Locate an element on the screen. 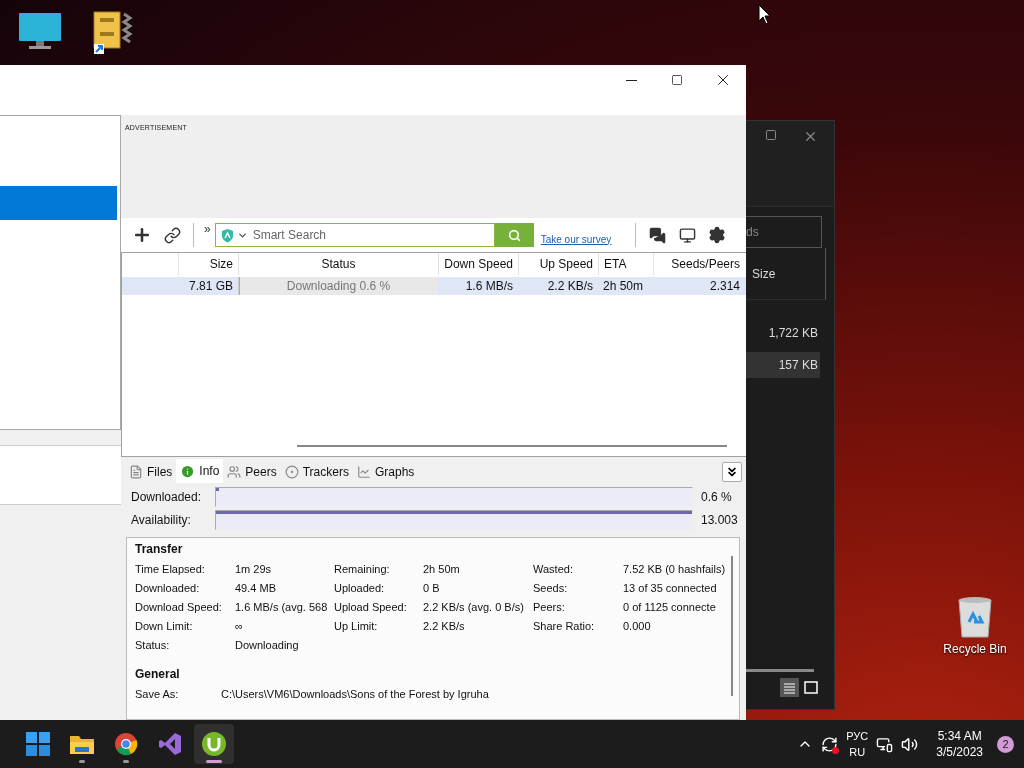  bar-reading: 0.6 % is located at coordinates (716, 496).